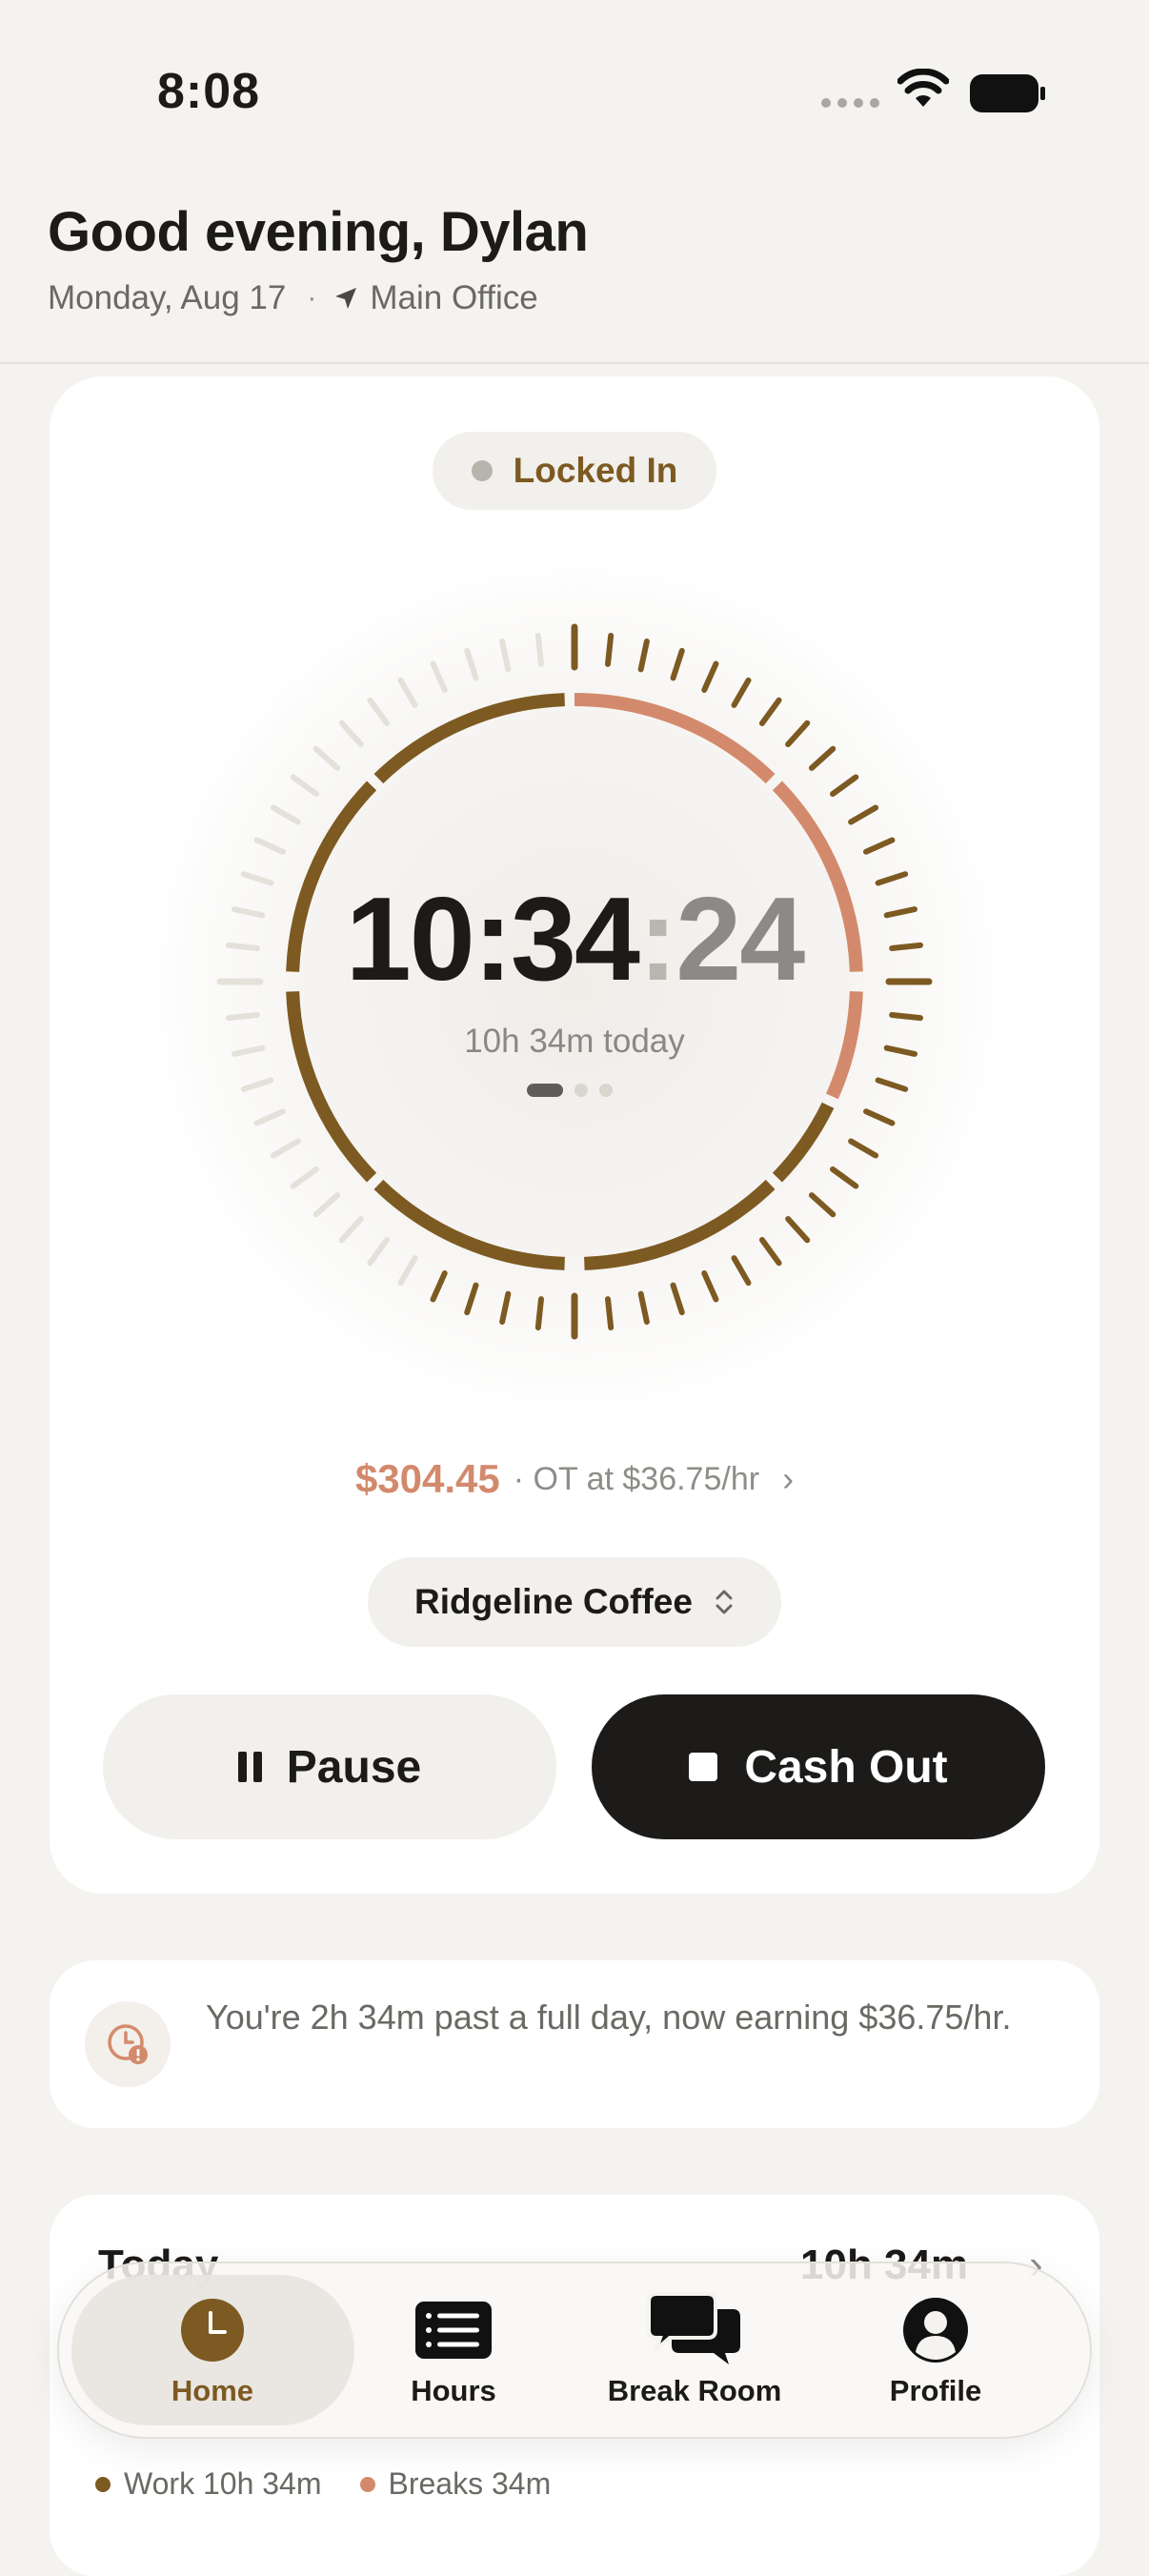  I want to click on page-dot-active, so click(545, 1091).